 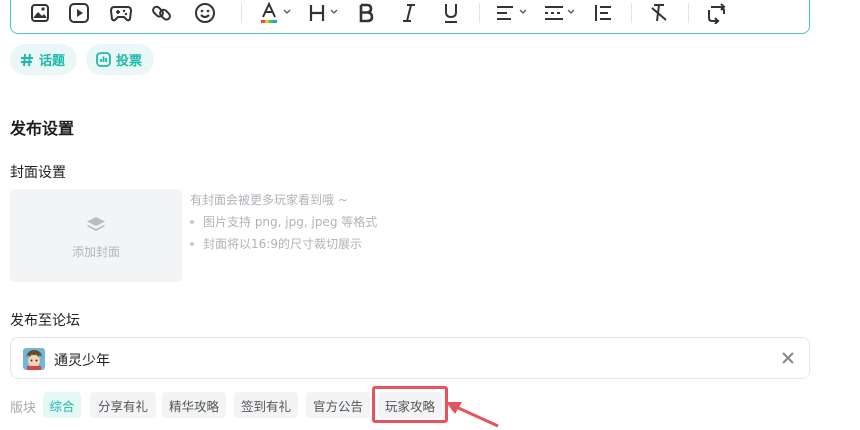 I want to click on close-icon, so click(x=788, y=358).